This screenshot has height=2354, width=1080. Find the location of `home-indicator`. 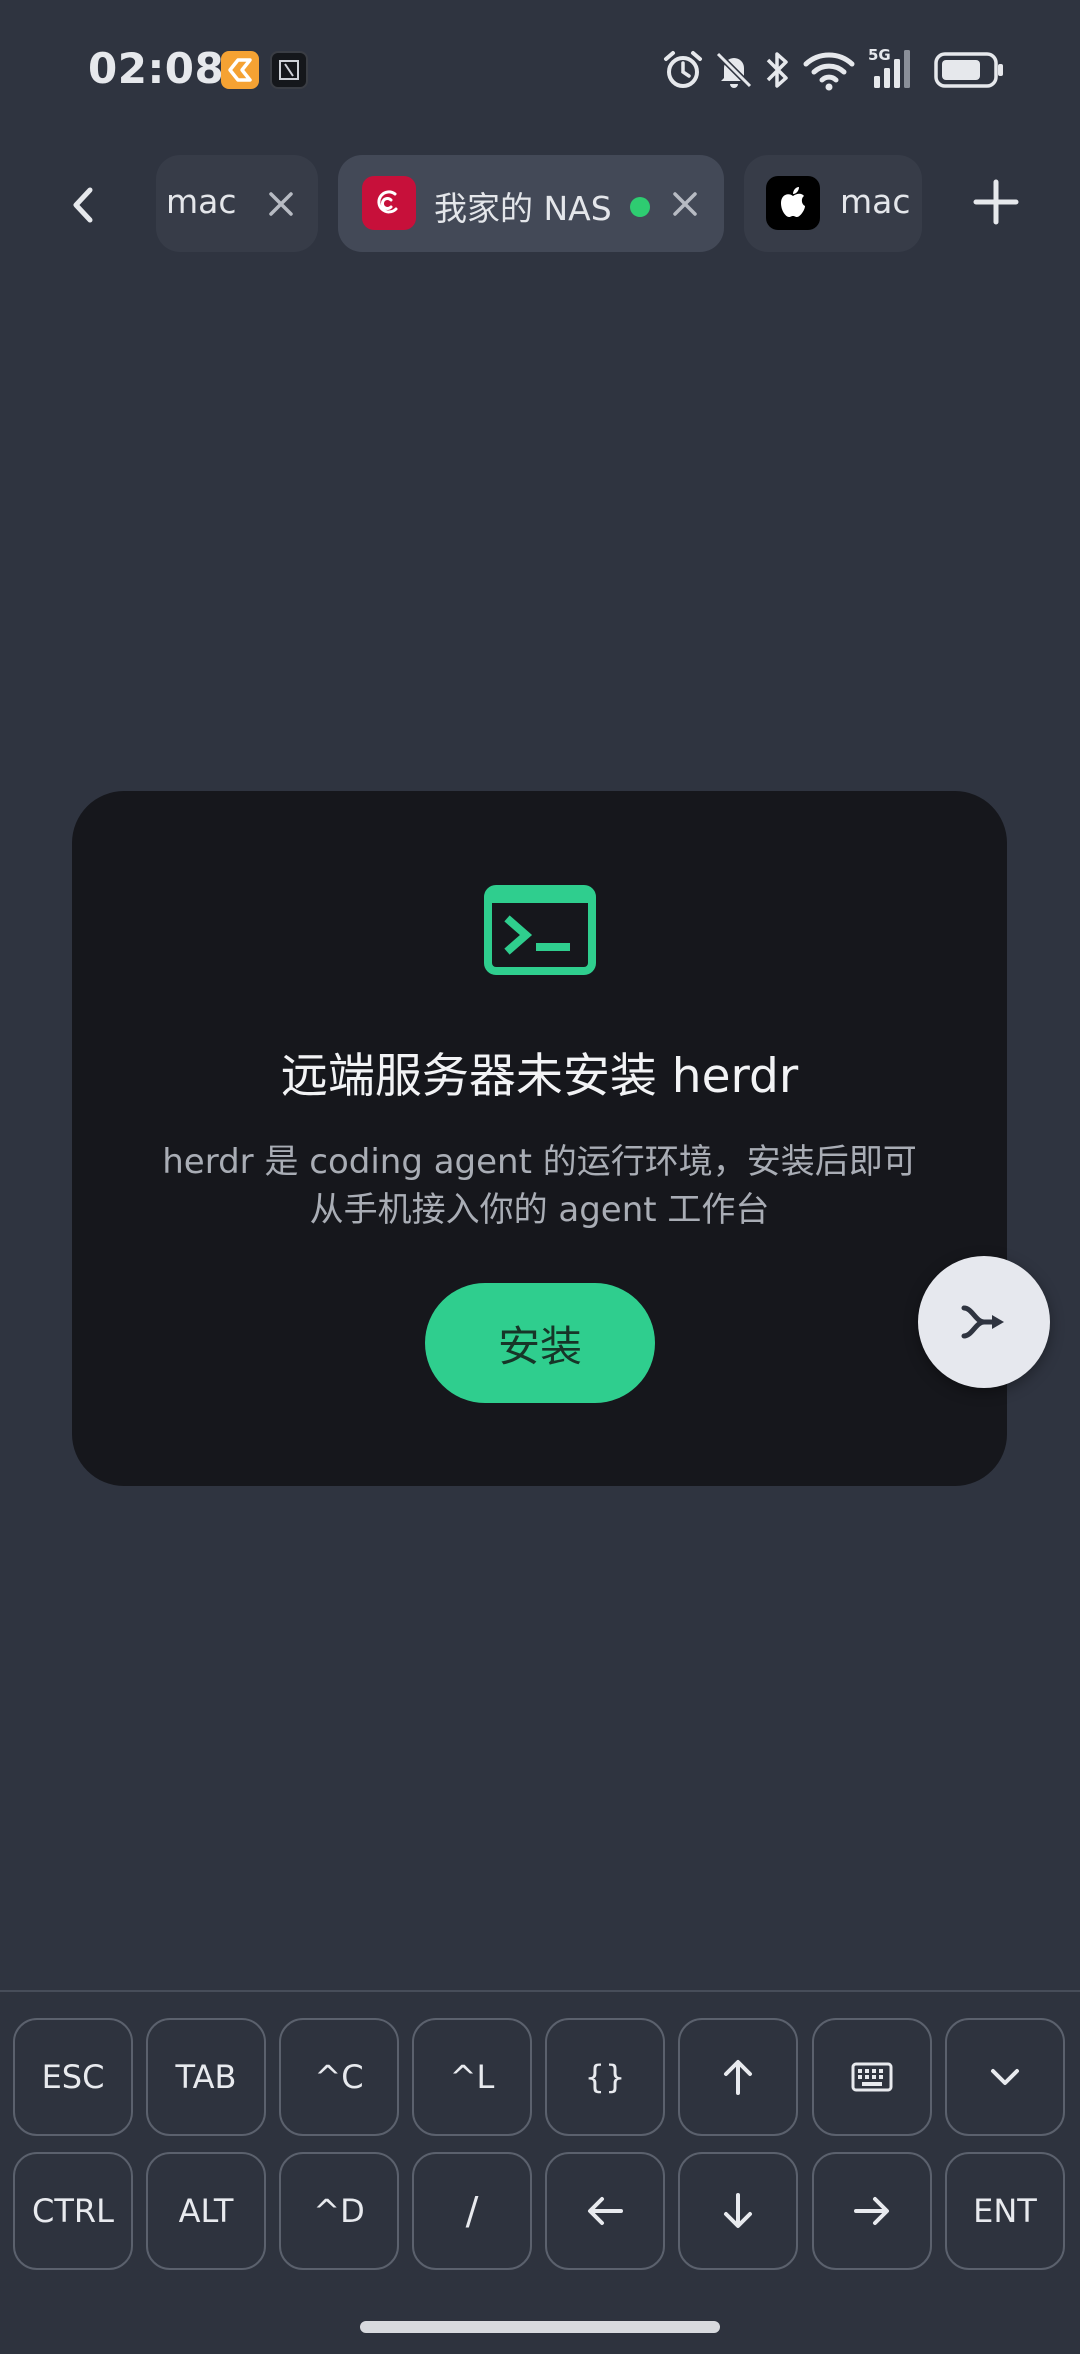

home-indicator is located at coordinates (540, 2327).